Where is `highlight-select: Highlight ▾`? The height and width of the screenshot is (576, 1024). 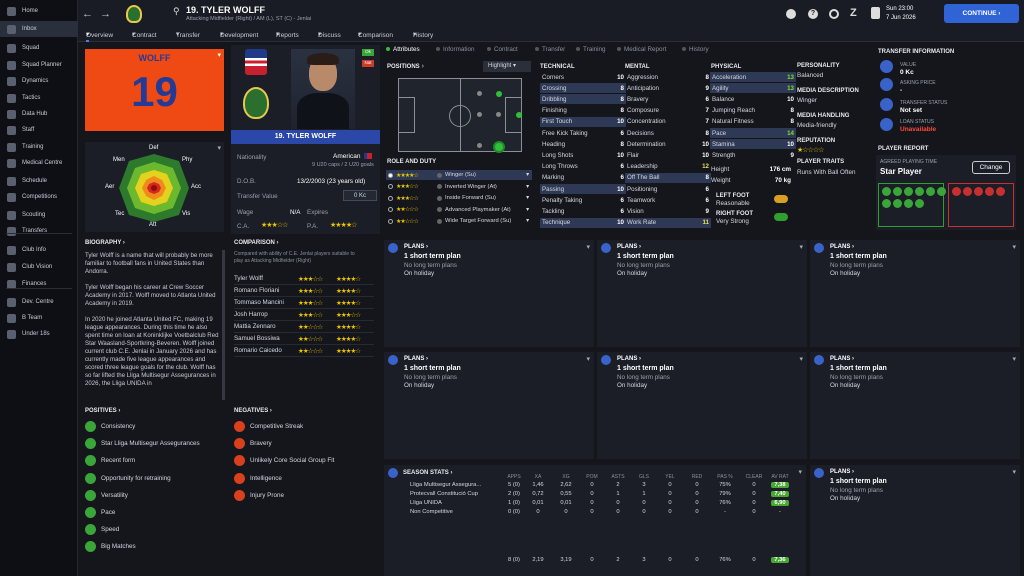 highlight-select: Highlight ▾ is located at coordinates (507, 66).